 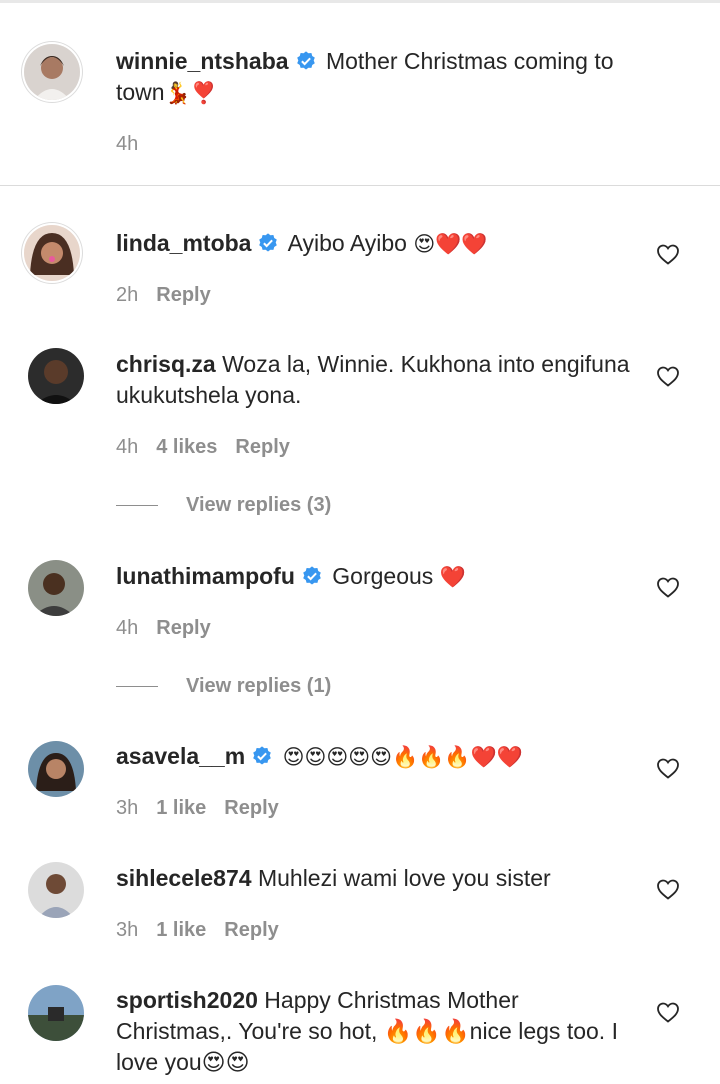 What do you see at coordinates (187, 1000) in the screenshot?
I see `comment-username: sportish2020` at bounding box center [187, 1000].